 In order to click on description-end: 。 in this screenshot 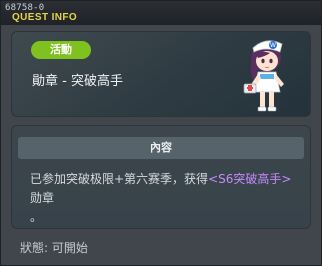, I will do `click(36, 217)`.